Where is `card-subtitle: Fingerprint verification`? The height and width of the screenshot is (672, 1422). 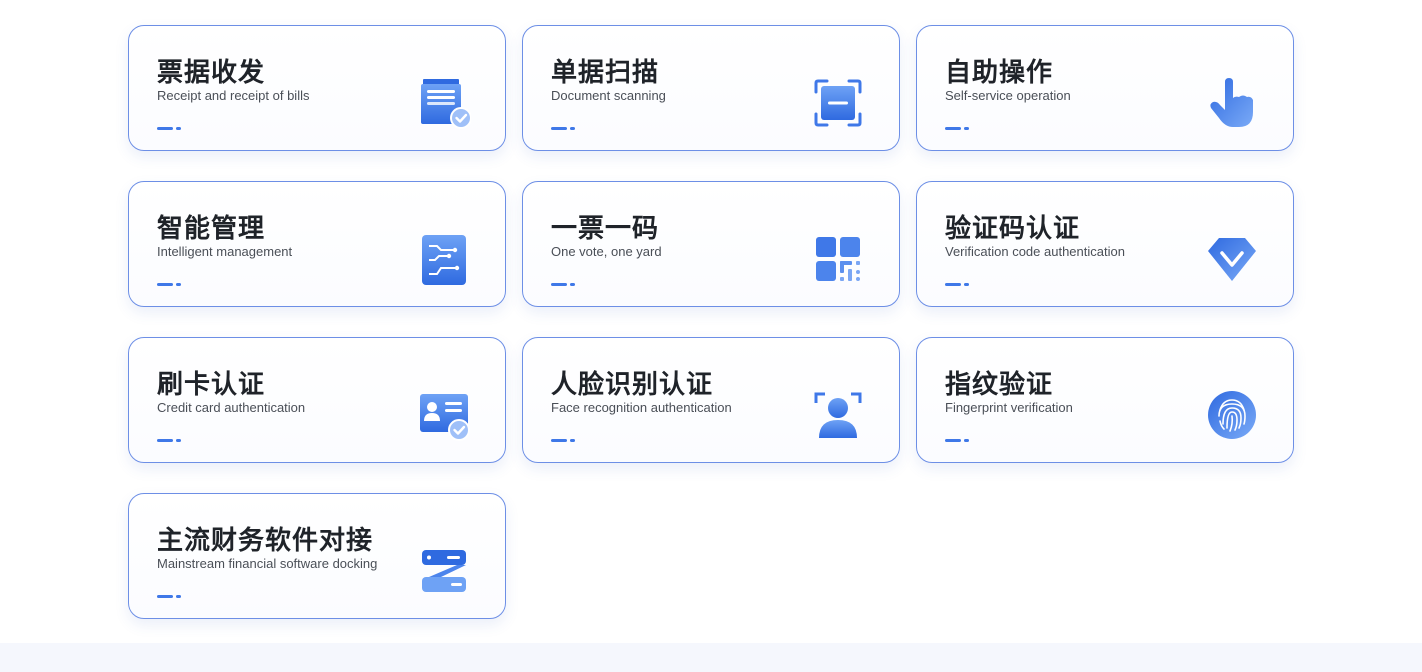 card-subtitle: Fingerprint verification is located at coordinates (1009, 407).